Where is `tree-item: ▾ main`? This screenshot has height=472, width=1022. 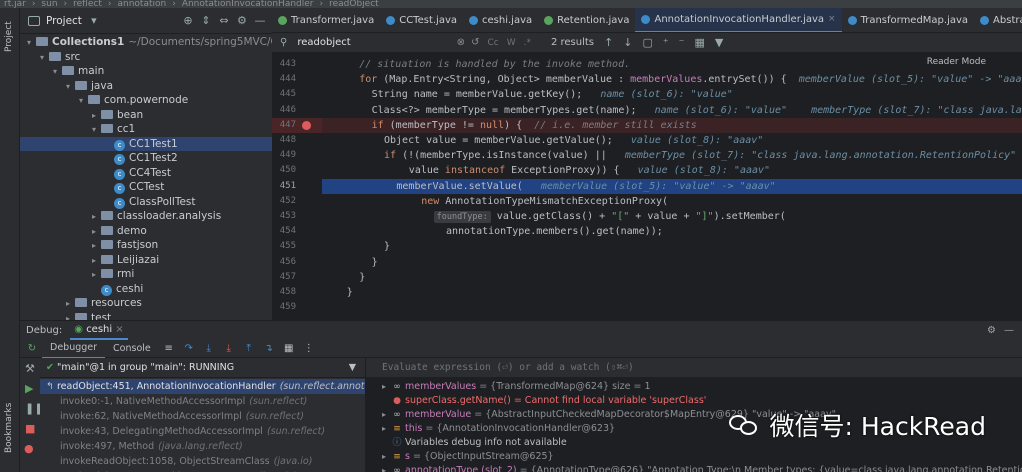
tree-item: ▾ main is located at coordinates (146, 71).